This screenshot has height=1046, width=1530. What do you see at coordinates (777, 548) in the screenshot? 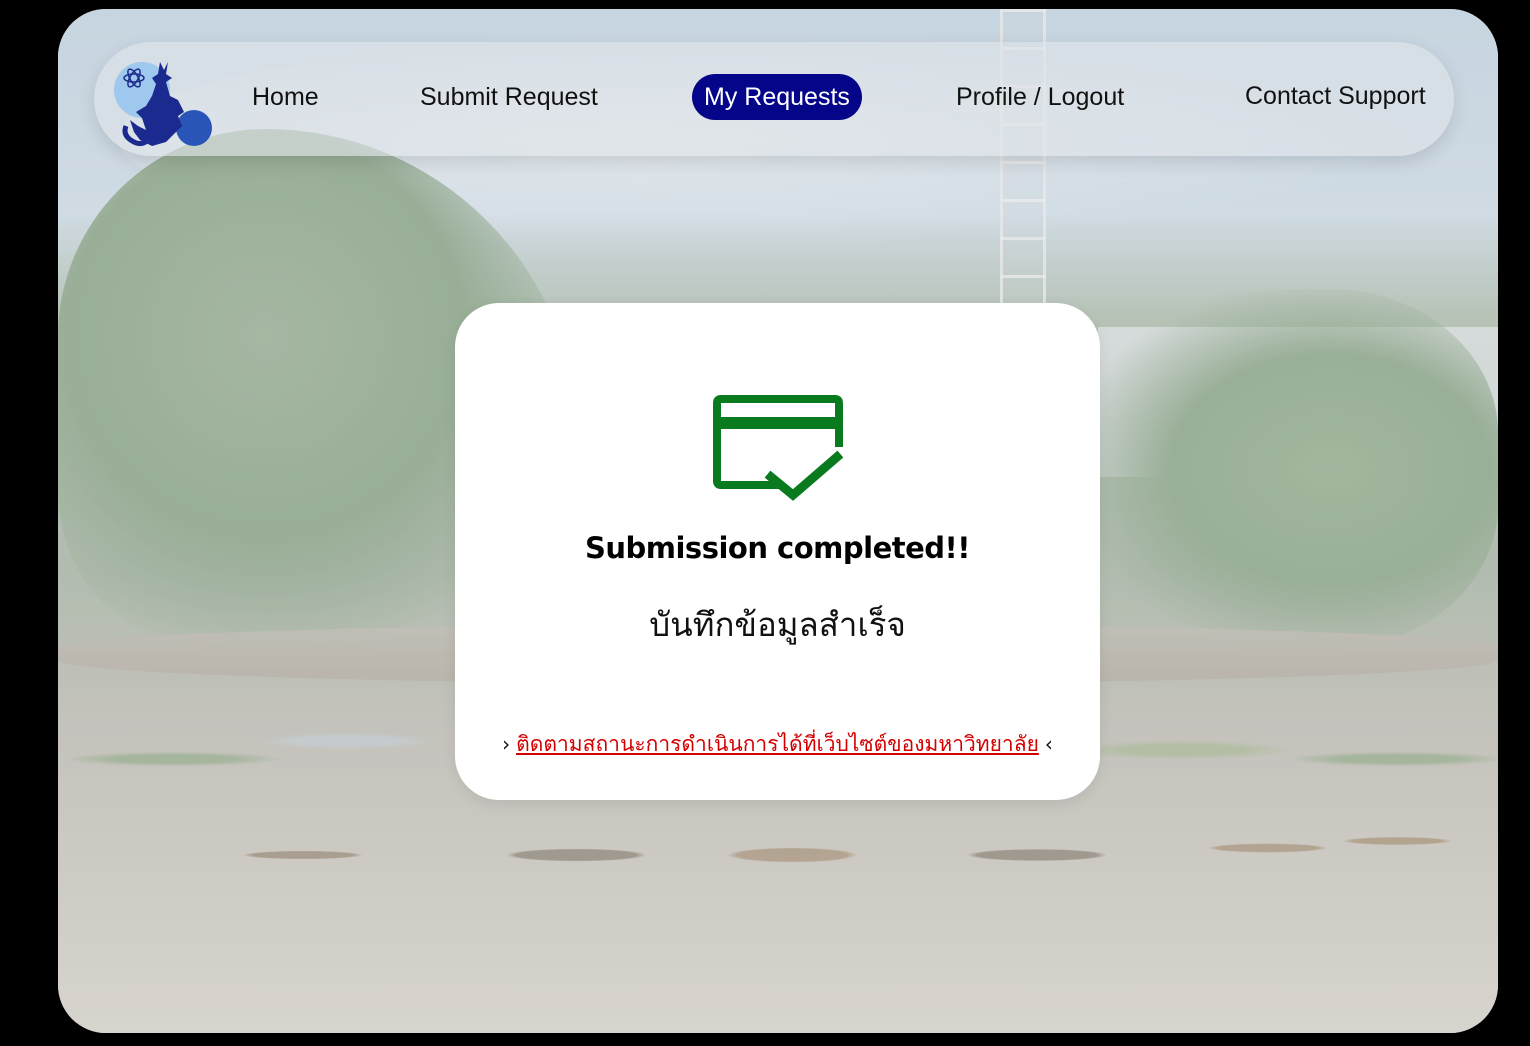
I see `dialog-title: Submission completed!!` at bounding box center [777, 548].